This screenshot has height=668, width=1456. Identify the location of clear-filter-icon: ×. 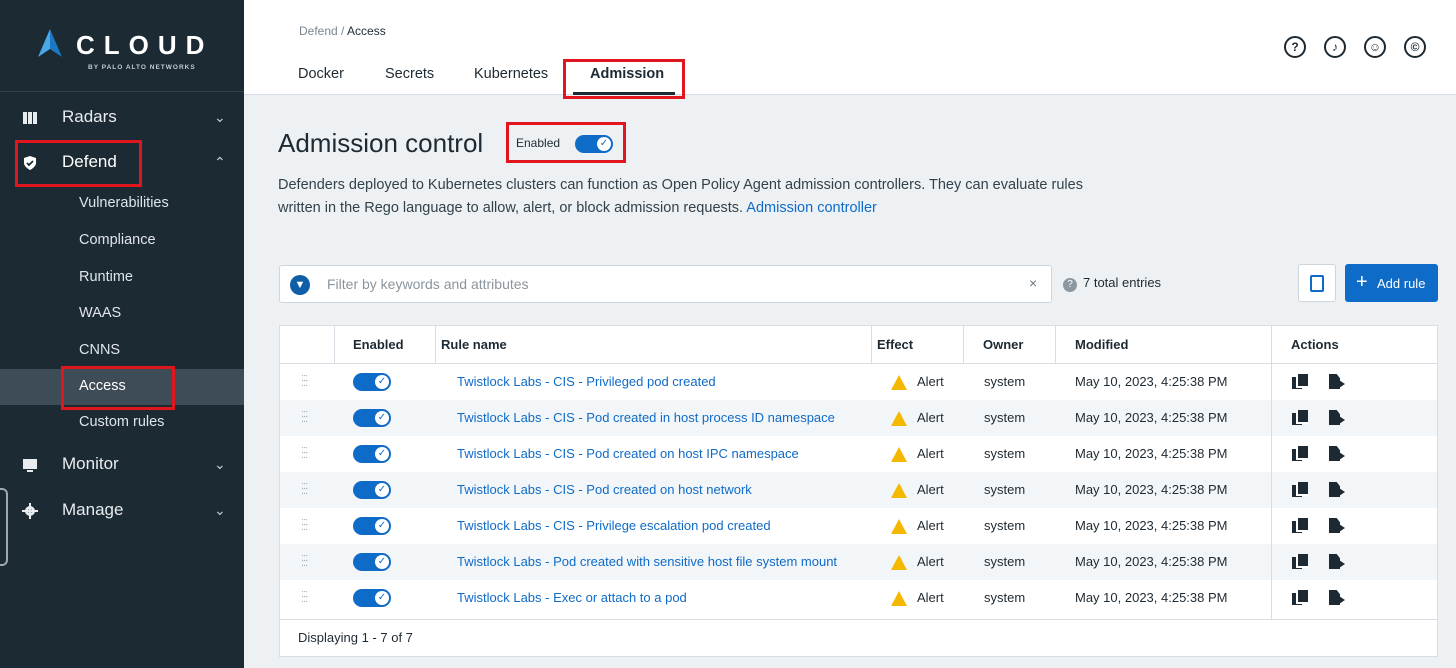
(1033, 283).